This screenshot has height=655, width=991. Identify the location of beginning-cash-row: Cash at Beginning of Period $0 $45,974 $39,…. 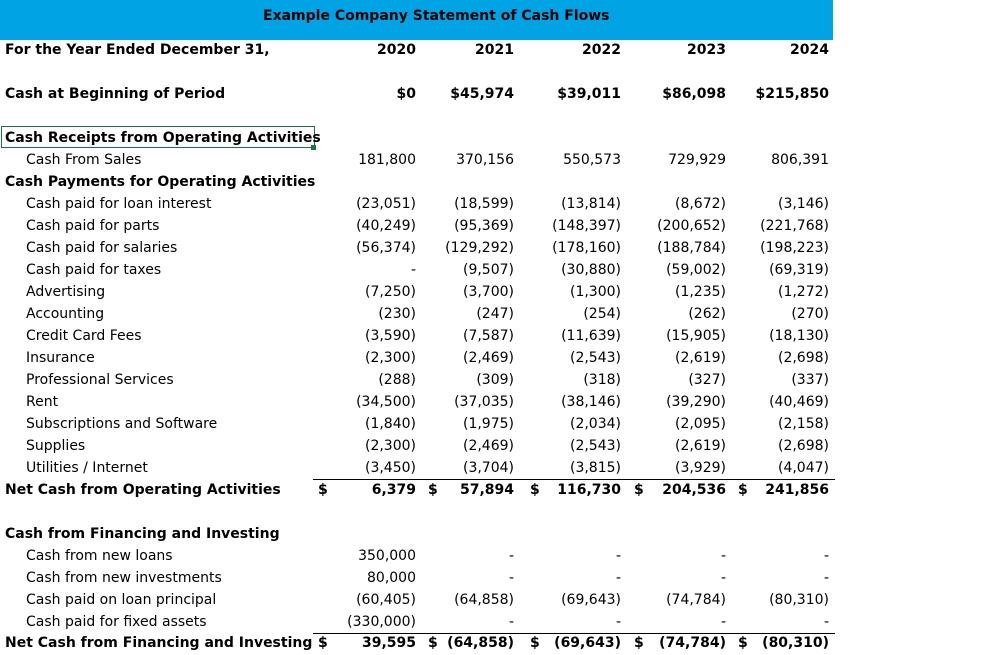
(495, 95).